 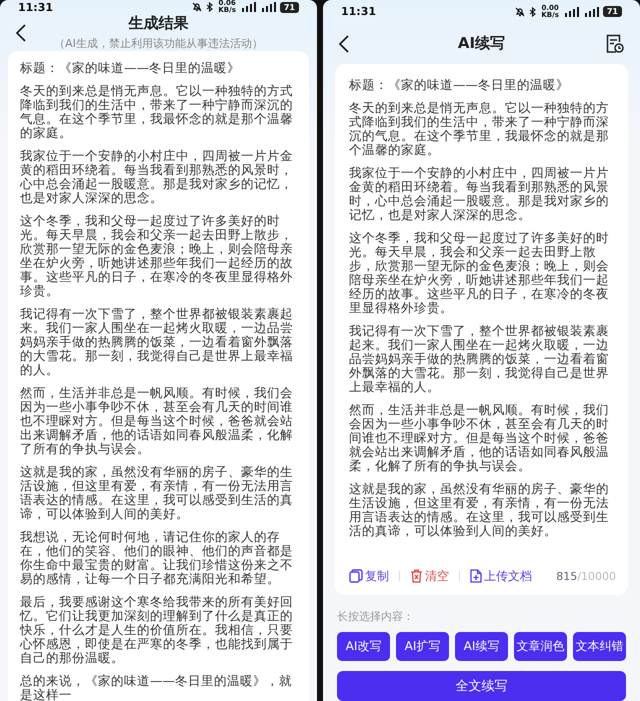 I want to click on paragraph: 总的来说，《家的味道——冬日里的温暖》，就是这样一, so click(x=156, y=687).